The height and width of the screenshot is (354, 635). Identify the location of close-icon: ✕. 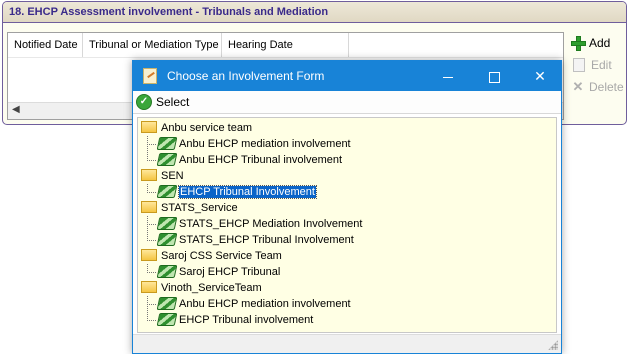
(540, 76).